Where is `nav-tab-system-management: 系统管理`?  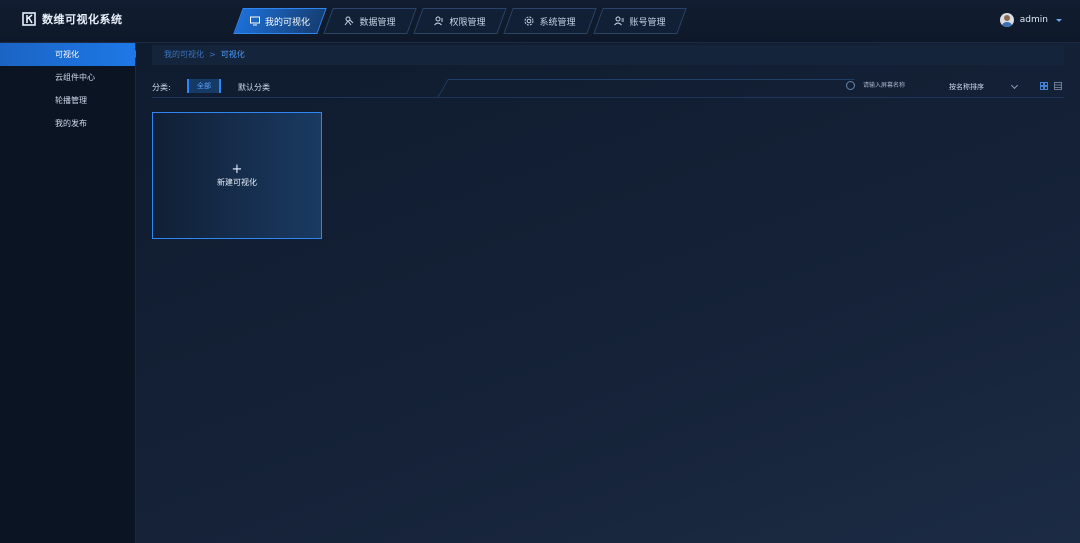
nav-tab-system-management: 系统管理 is located at coordinates (550, 21).